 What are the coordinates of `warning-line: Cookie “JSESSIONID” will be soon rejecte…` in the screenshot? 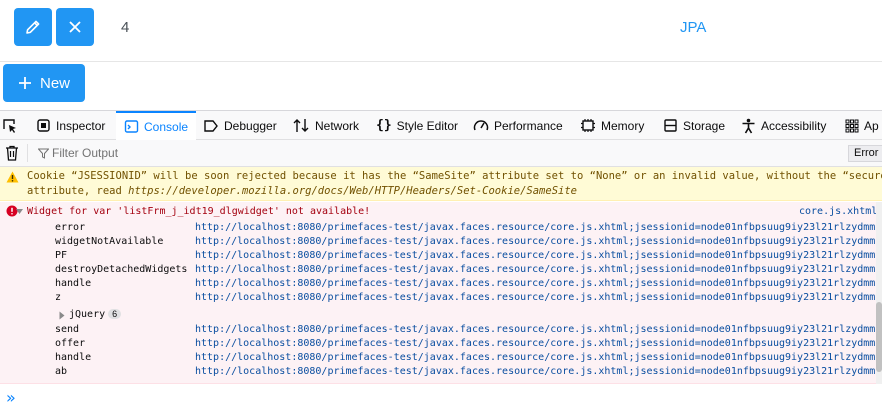 It's located at (454, 176).